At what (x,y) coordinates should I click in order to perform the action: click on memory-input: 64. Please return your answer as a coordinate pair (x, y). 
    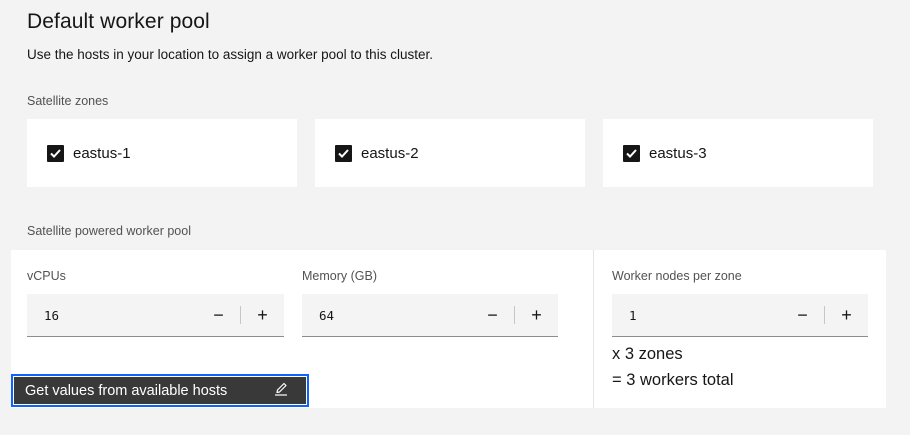
    Looking at the image, I should click on (386, 315).